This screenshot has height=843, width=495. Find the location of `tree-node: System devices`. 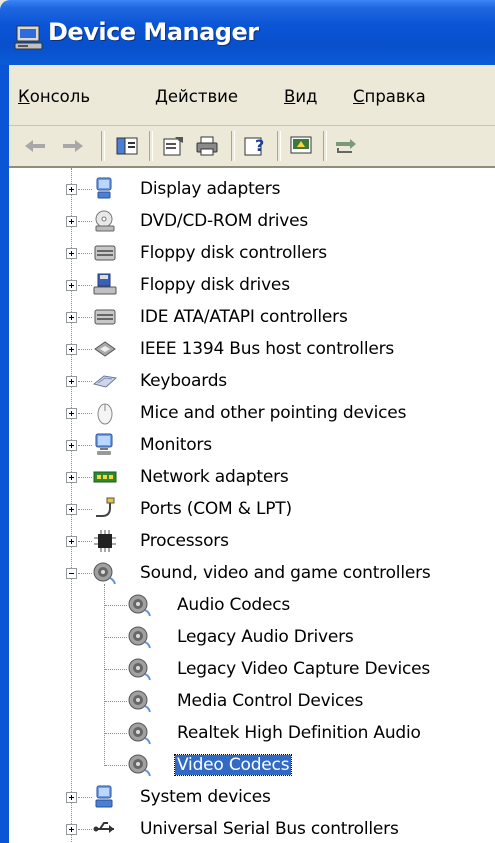

tree-node: System devices is located at coordinates (252, 798).